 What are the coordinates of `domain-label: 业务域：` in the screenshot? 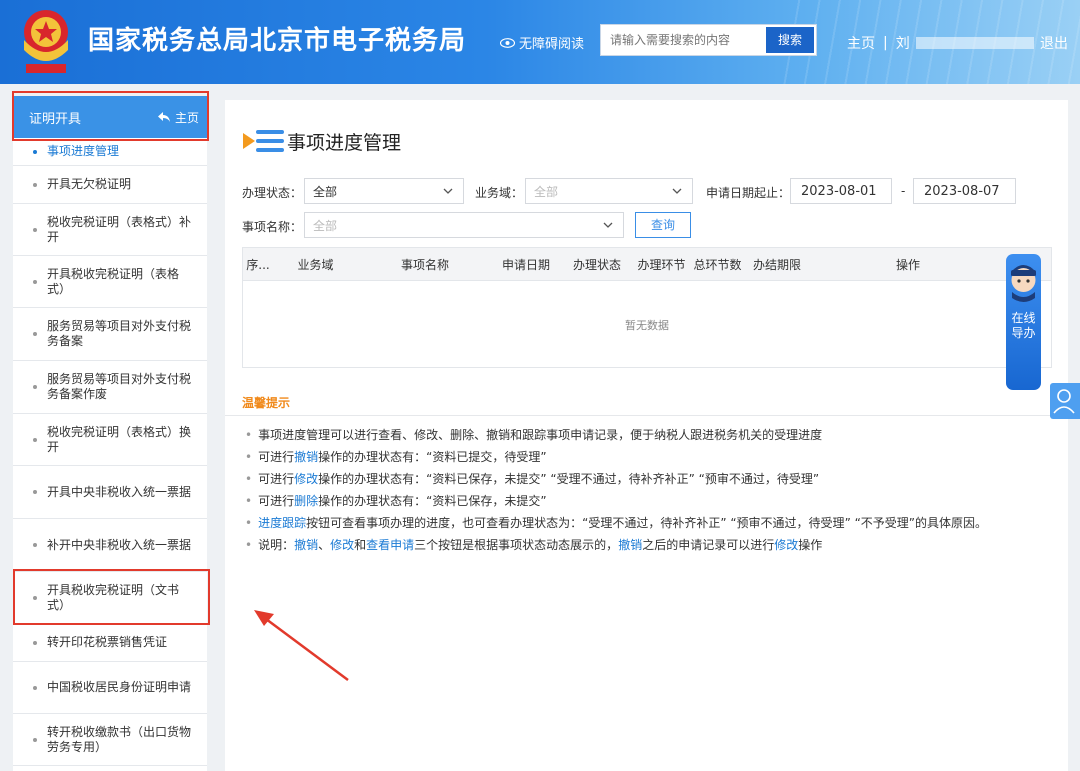 It's located at (499, 193).